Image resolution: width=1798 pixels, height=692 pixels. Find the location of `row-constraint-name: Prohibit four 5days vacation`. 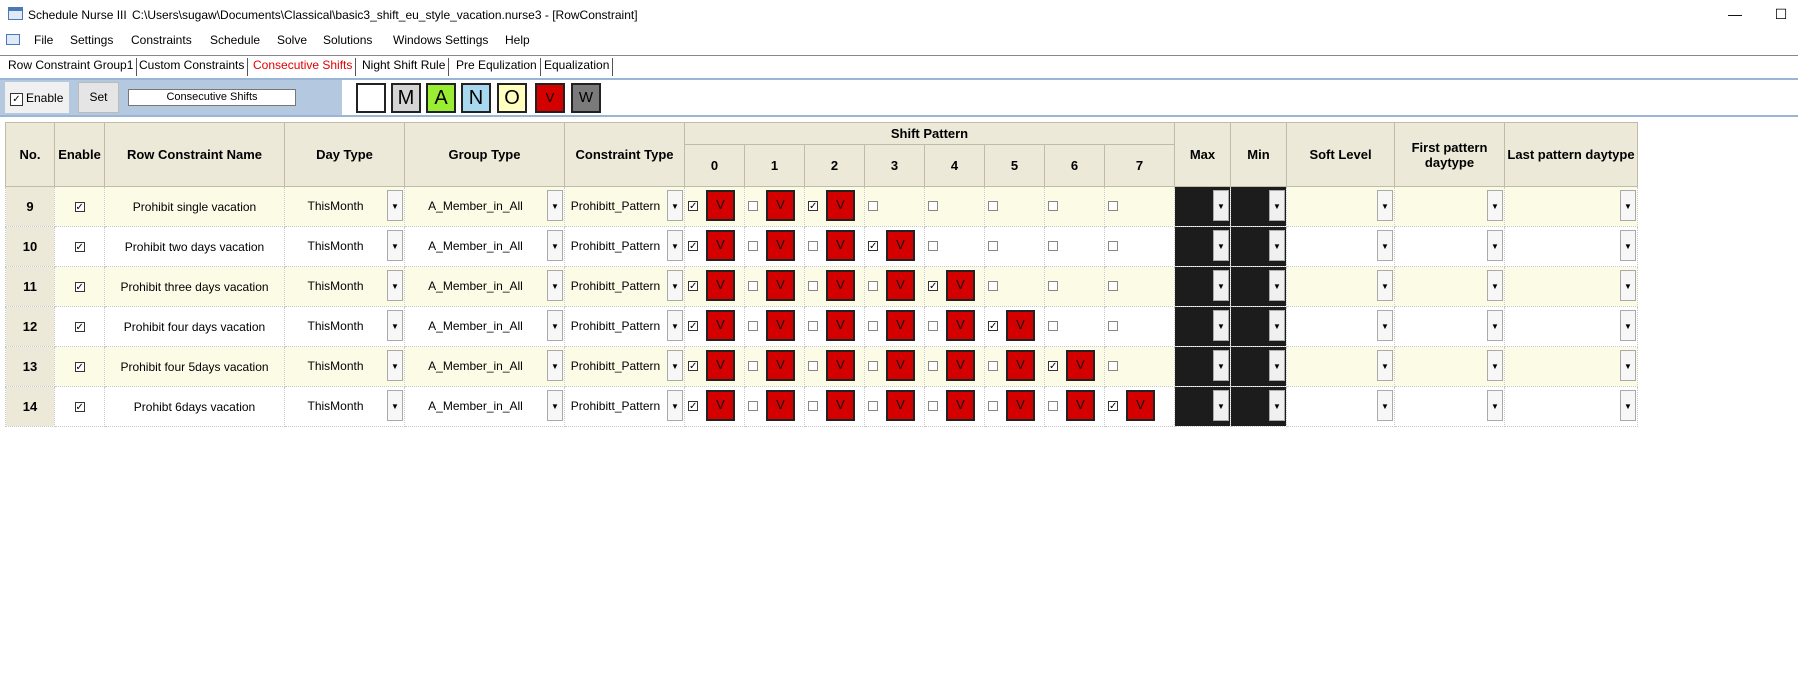

row-constraint-name: Prohibit four 5days vacation is located at coordinates (194, 366).